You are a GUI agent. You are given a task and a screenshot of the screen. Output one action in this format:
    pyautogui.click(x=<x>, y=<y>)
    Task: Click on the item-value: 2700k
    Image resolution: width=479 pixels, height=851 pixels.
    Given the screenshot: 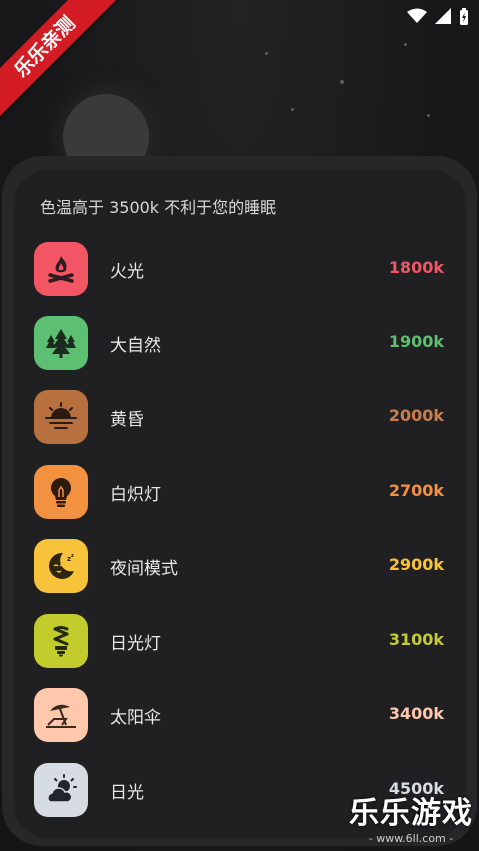 What is the action you would take?
    pyautogui.click(x=416, y=490)
    